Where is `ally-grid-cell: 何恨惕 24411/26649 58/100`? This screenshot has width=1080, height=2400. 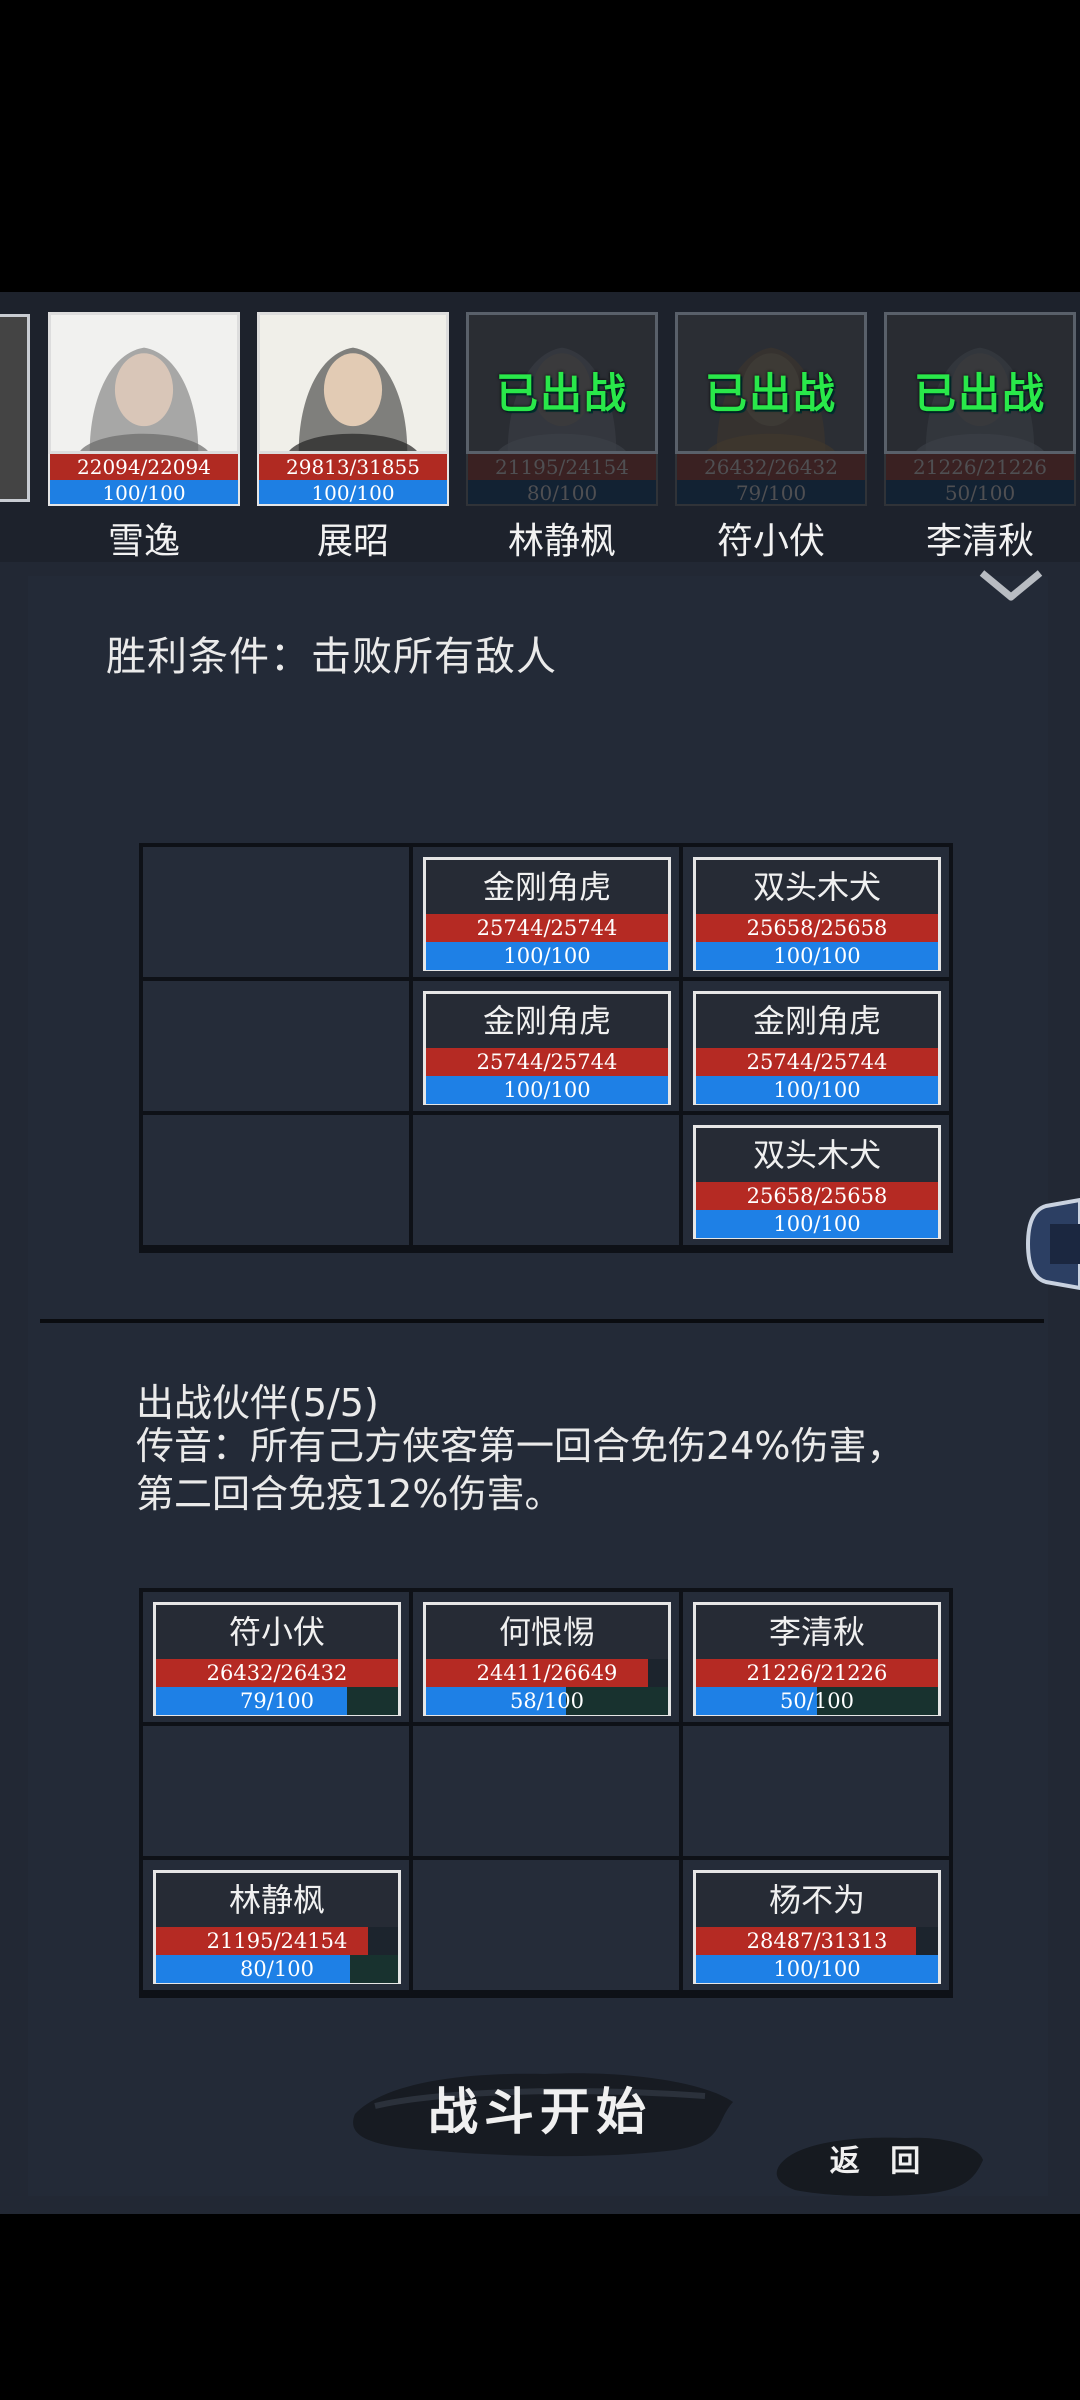
ally-grid-cell: 何恨惕 24411/26649 58/100 is located at coordinates (546, 1657).